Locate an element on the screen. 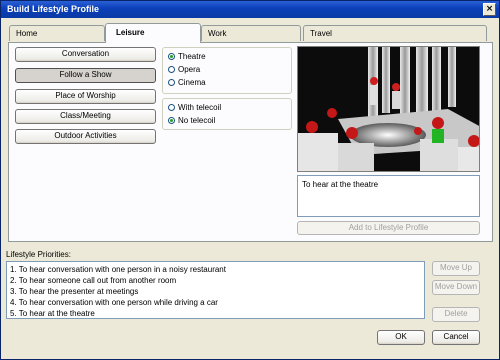 The width and height of the screenshot is (500, 360). close-button: × is located at coordinates (489, 9).